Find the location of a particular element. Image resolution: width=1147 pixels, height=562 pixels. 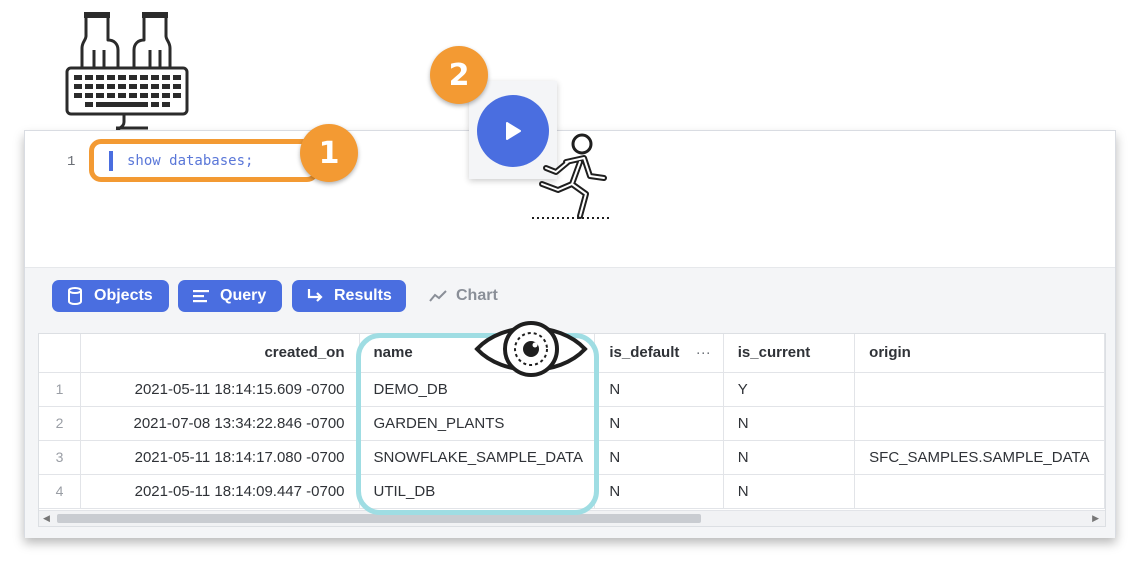

cell-created-on: 2021-05-11 18:14:17.080 -0700 is located at coordinates (220, 457).